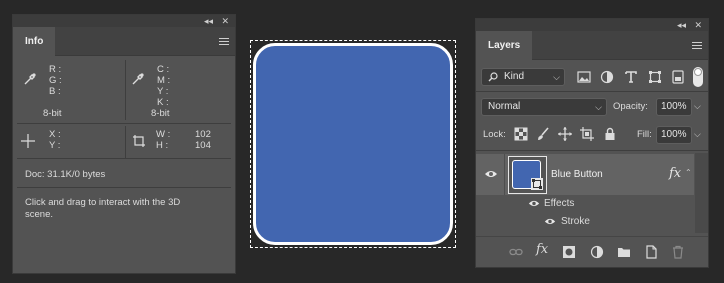  What do you see at coordinates (203, 145) in the screenshot?
I see `height-value: 104` at bounding box center [203, 145].